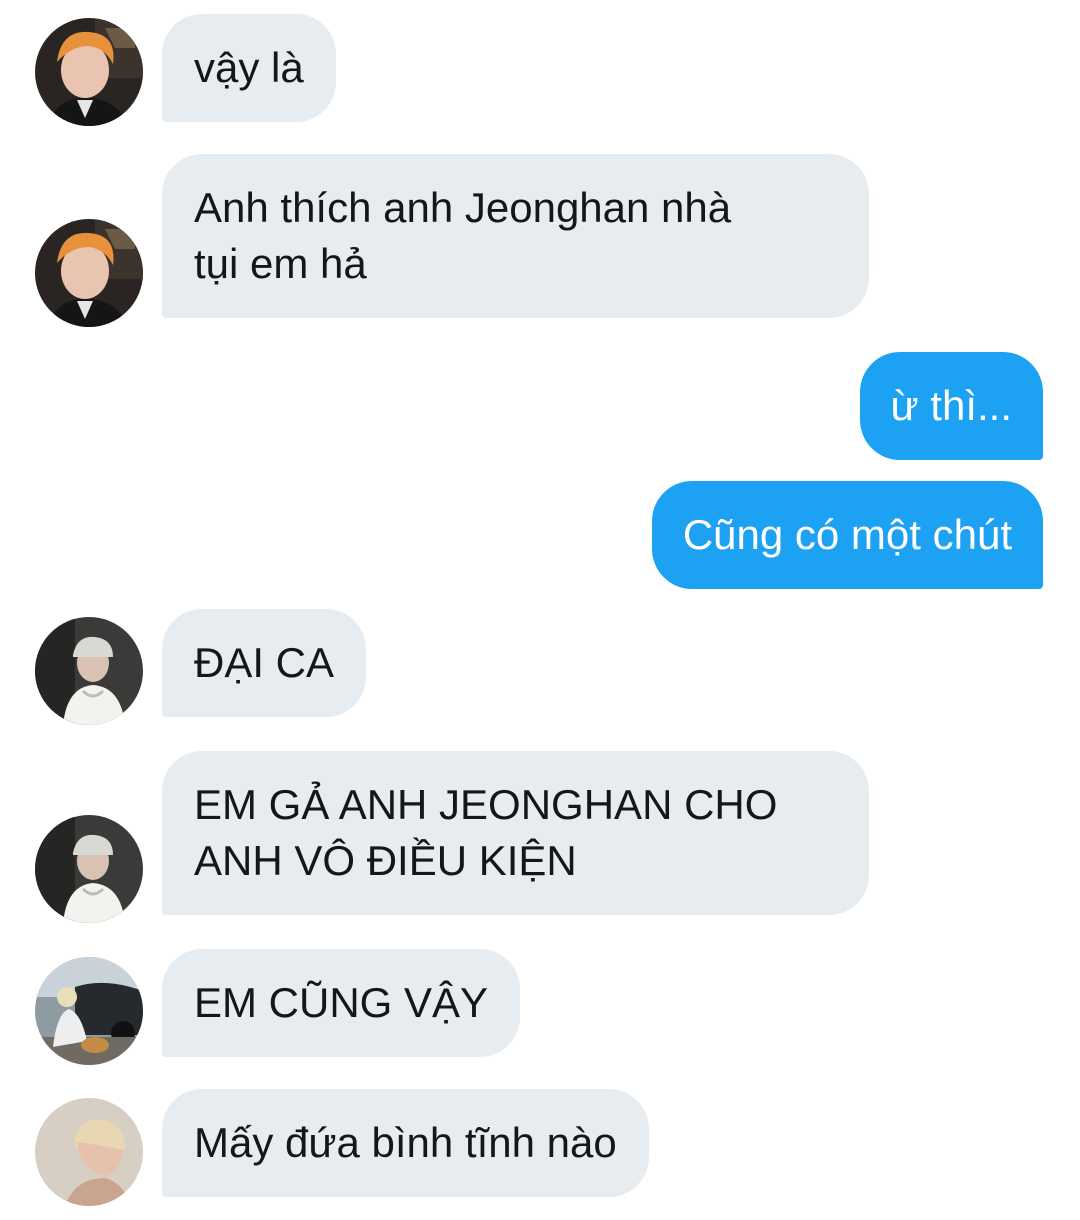  What do you see at coordinates (249, 68) in the screenshot?
I see `message-bubble-incoming: vậy là` at bounding box center [249, 68].